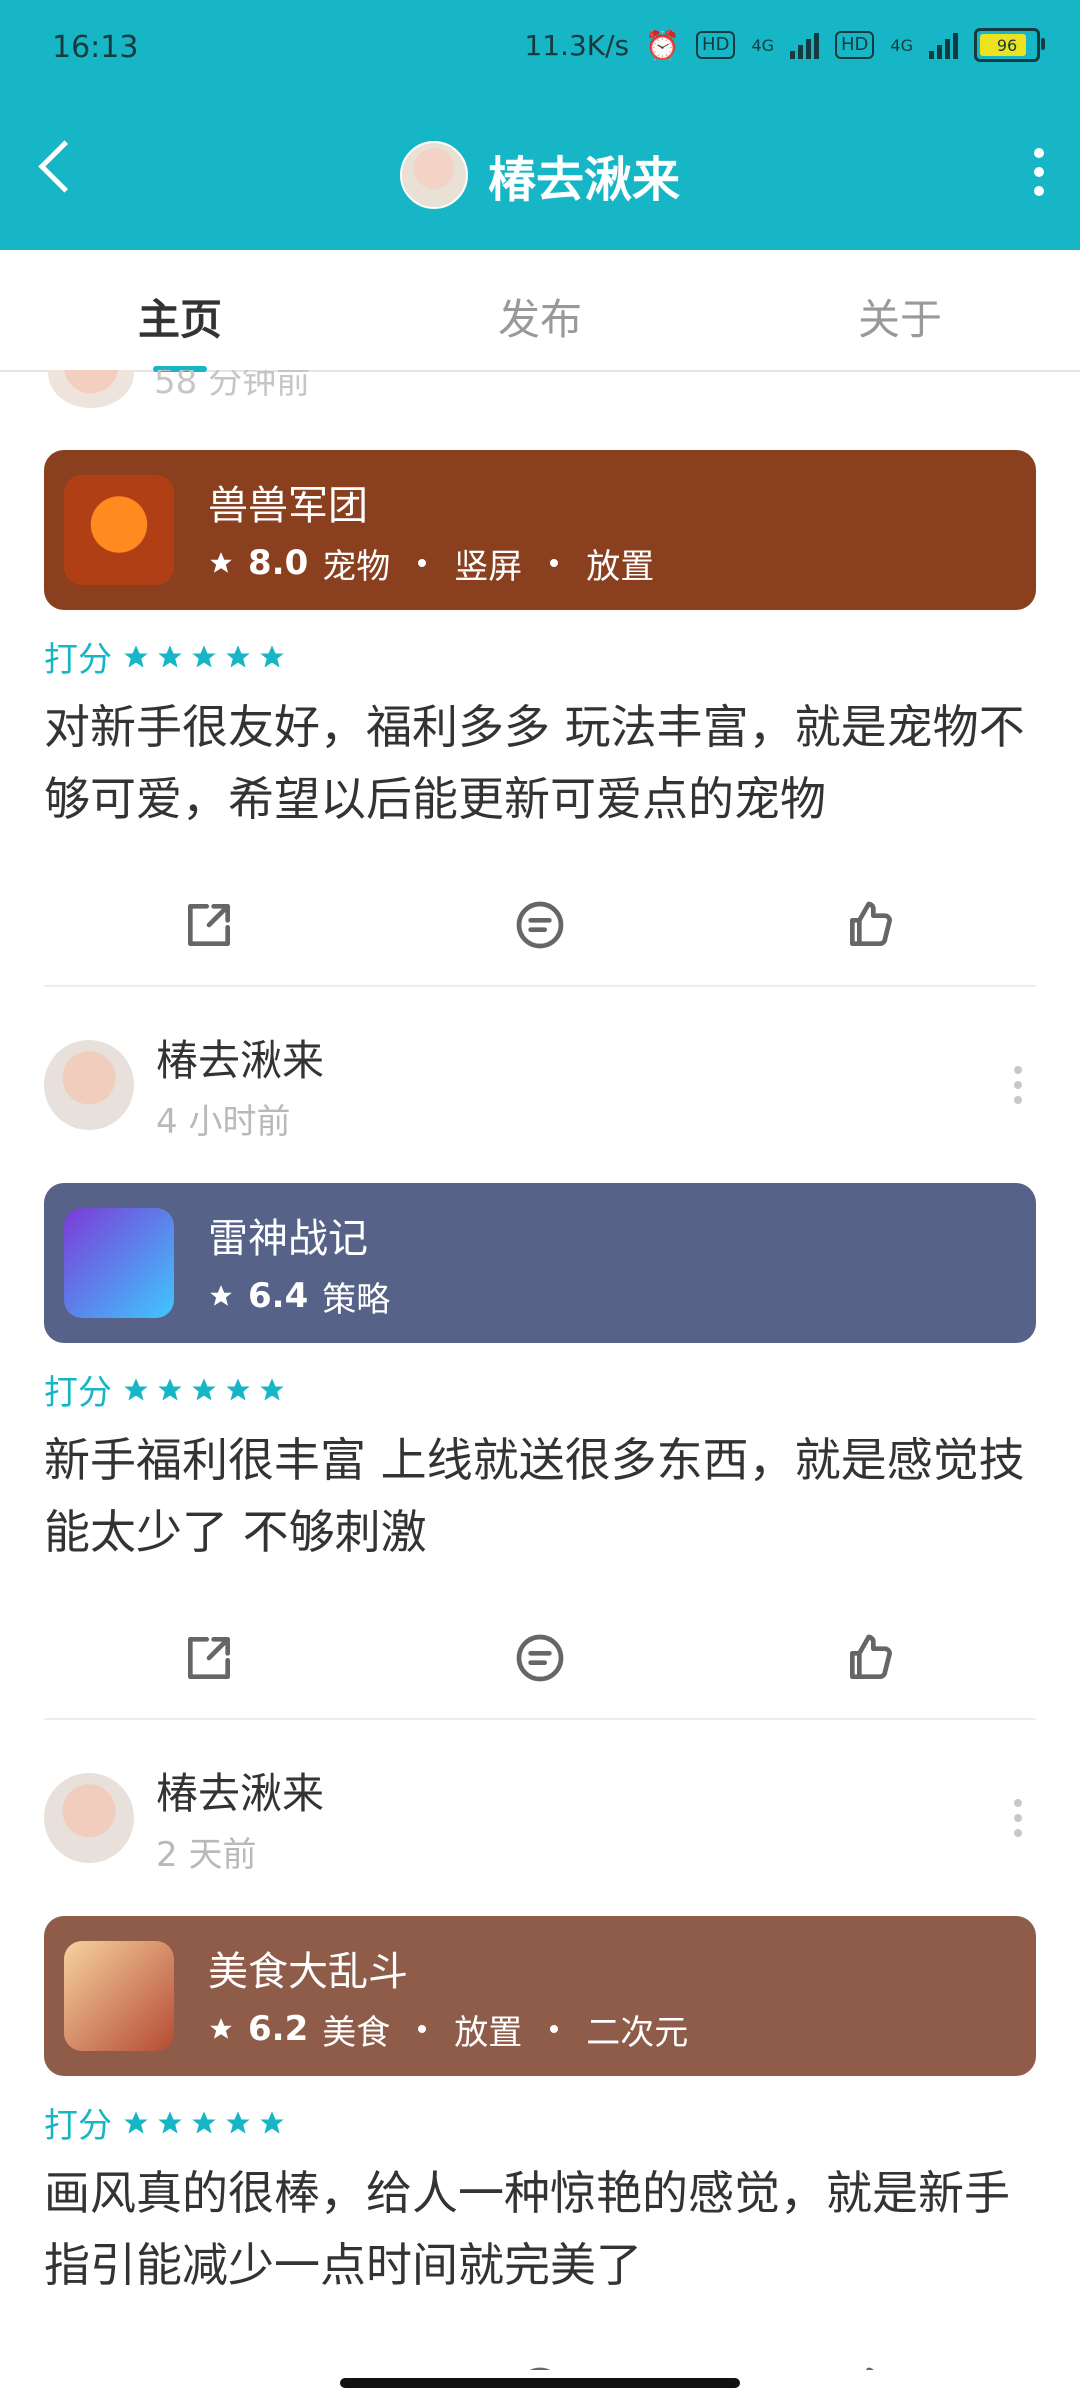  I want to click on network-speed: 11.3K/s, so click(577, 45).